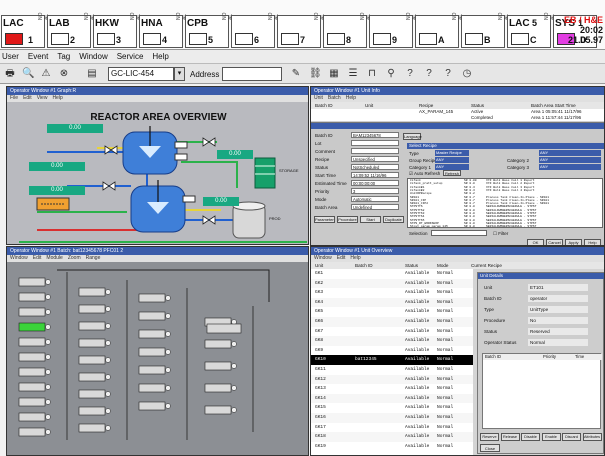 The width and height of the screenshot is (605, 456). I want to click on table-row: GK18 Available Normal, so click(392, 437).